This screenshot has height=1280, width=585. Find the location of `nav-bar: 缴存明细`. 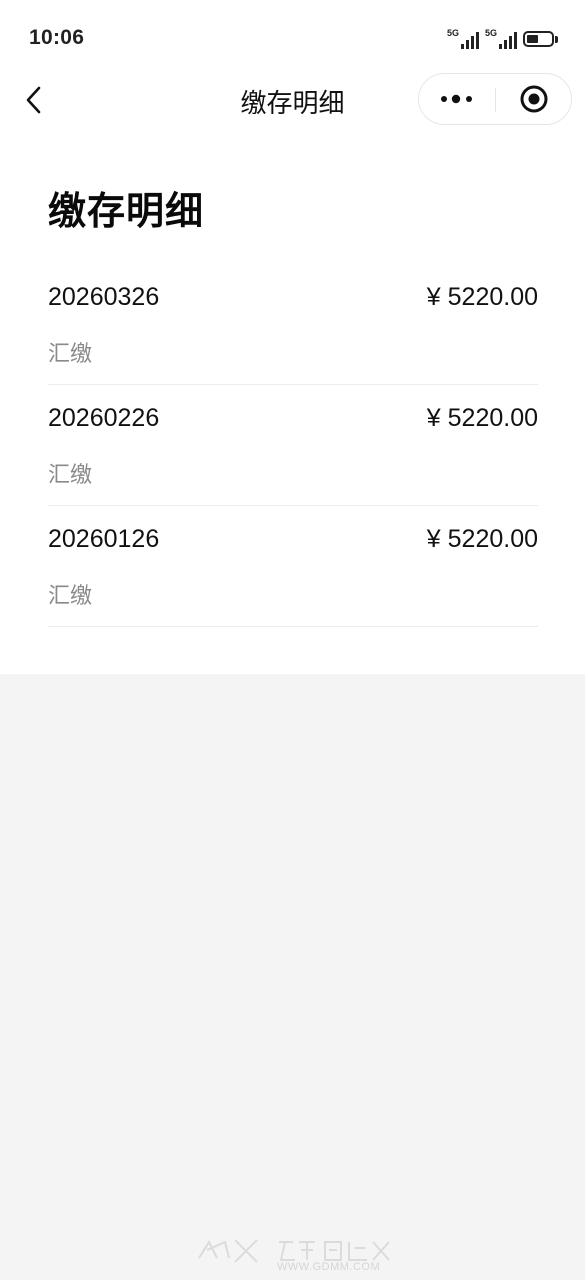

nav-bar: 缴存明细 is located at coordinates (292, 100).